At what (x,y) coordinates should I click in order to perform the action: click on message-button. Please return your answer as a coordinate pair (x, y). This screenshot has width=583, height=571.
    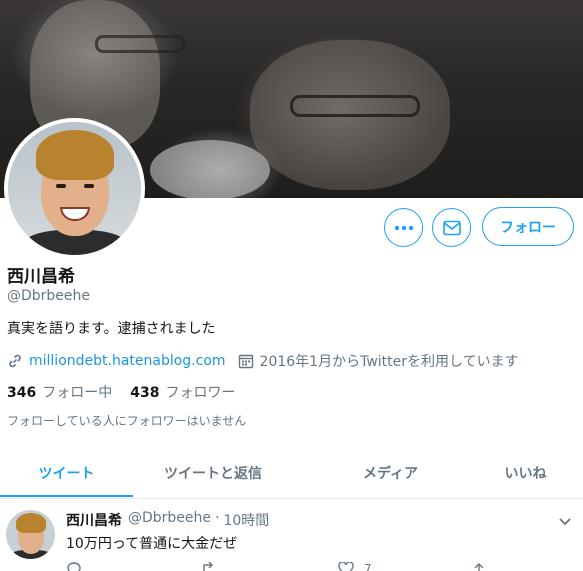
    Looking at the image, I should click on (451, 227).